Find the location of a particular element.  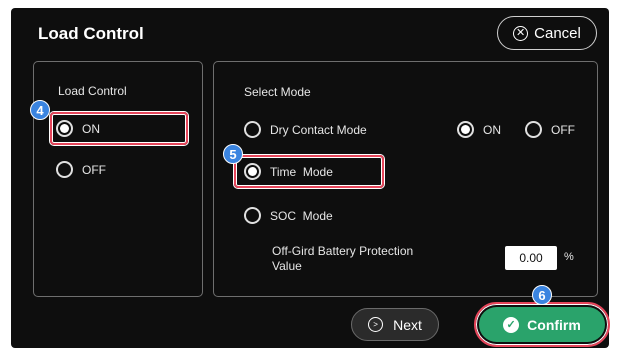

next-button: > Next is located at coordinates (395, 324).